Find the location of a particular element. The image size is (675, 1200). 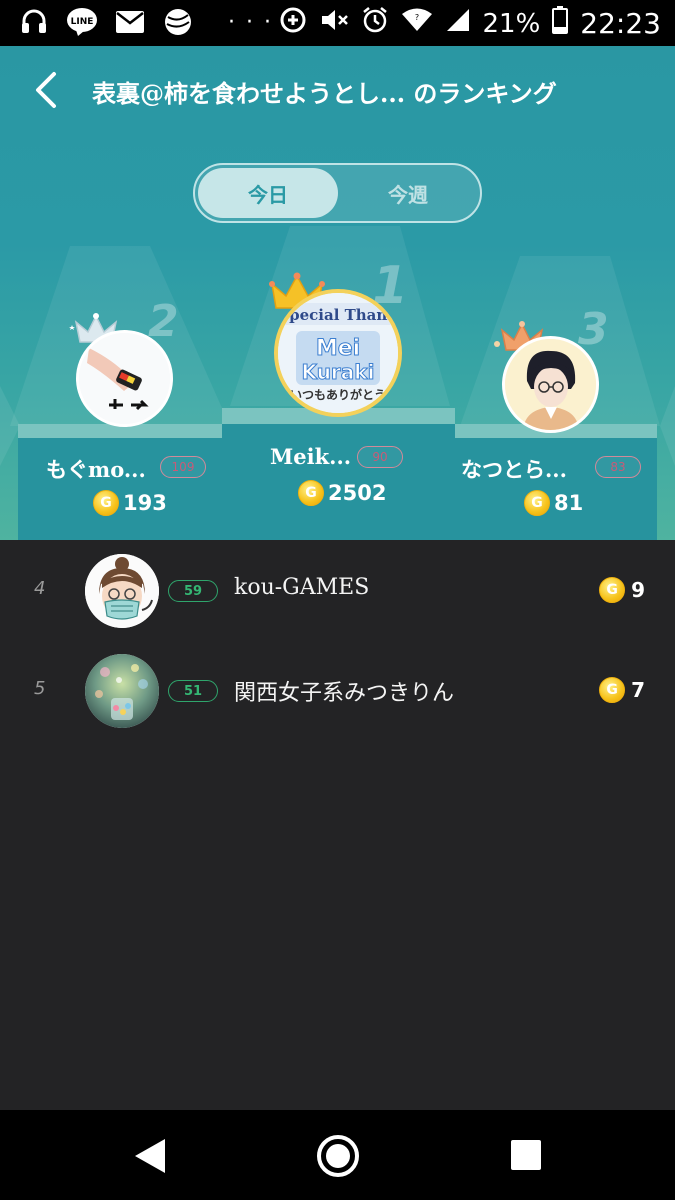

battery-icon is located at coordinates (560, 23).